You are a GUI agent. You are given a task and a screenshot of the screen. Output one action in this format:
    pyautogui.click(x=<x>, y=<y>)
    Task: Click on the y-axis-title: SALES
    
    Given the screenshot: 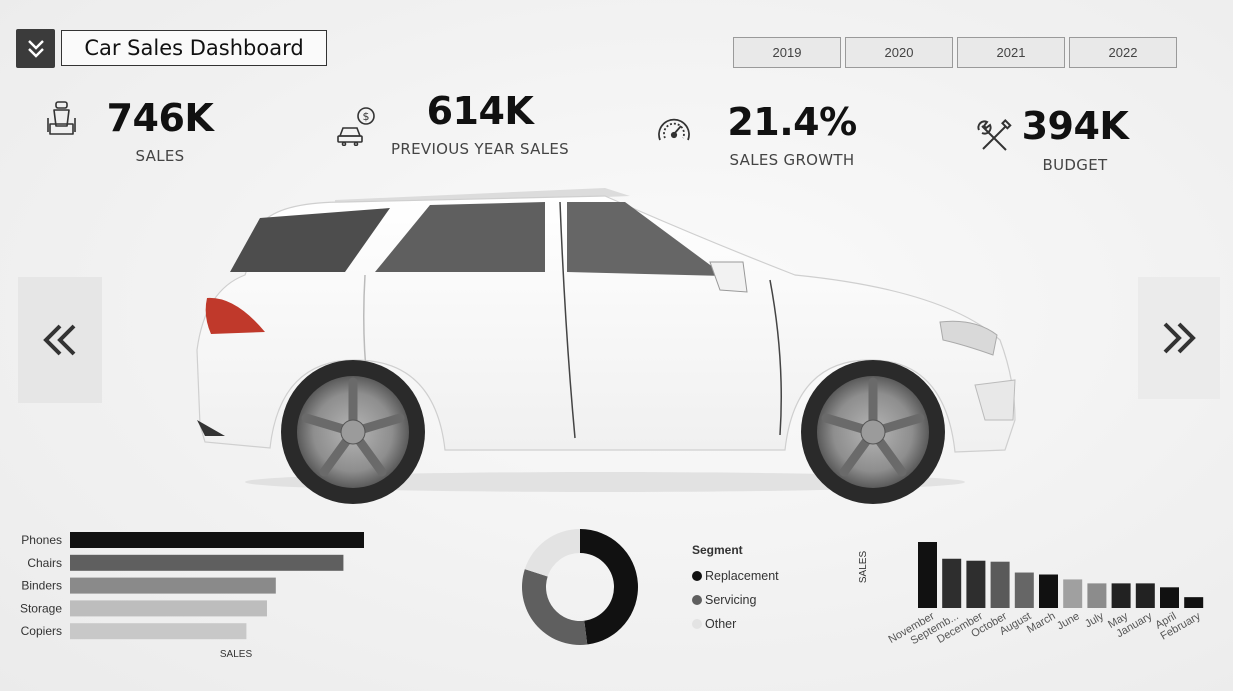 What is the action you would take?
    pyautogui.click(x=863, y=567)
    